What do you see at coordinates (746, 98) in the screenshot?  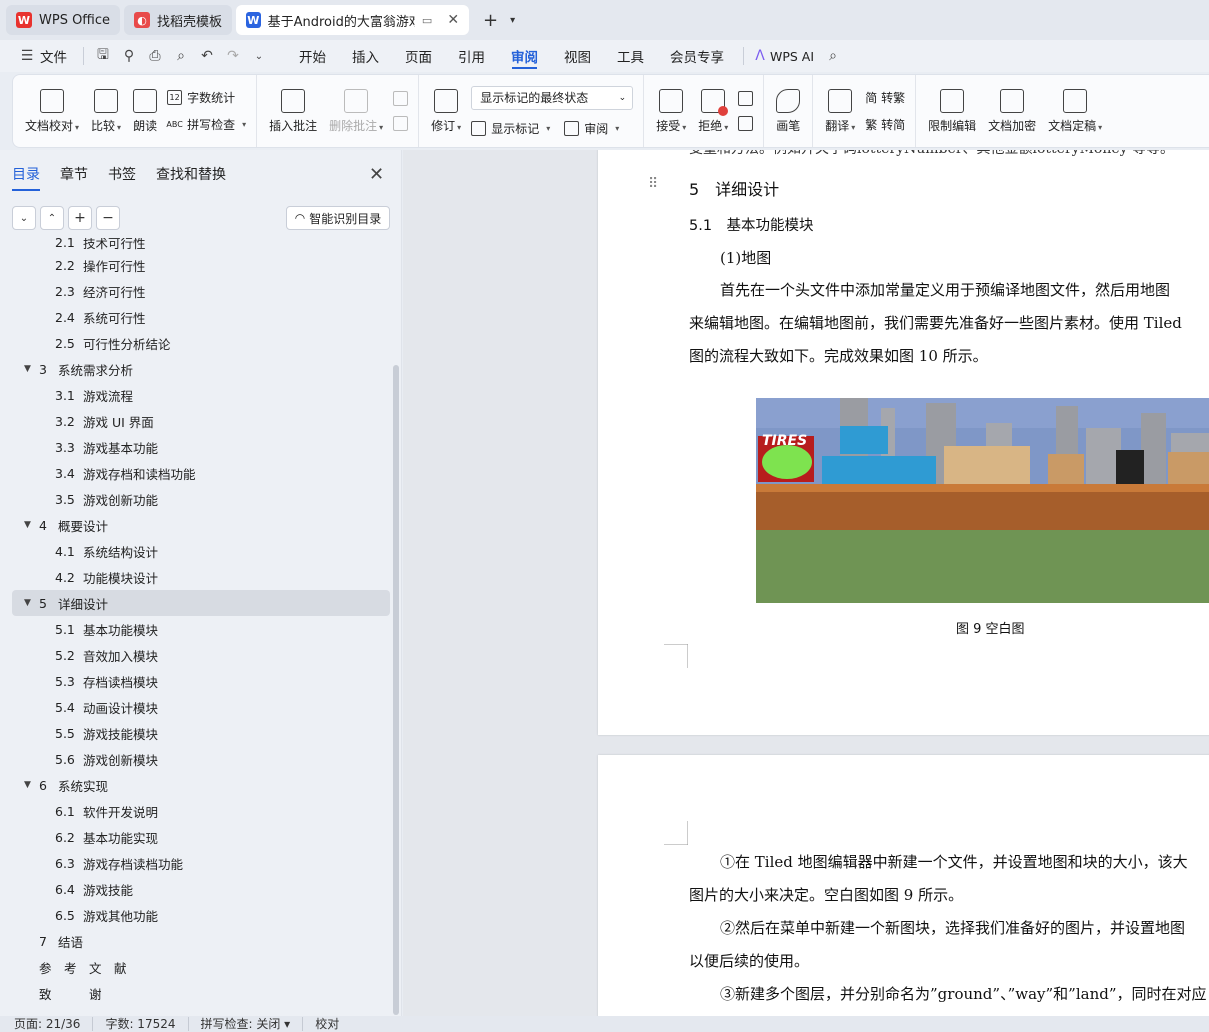 I see `previous-change-button` at bounding box center [746, 98].